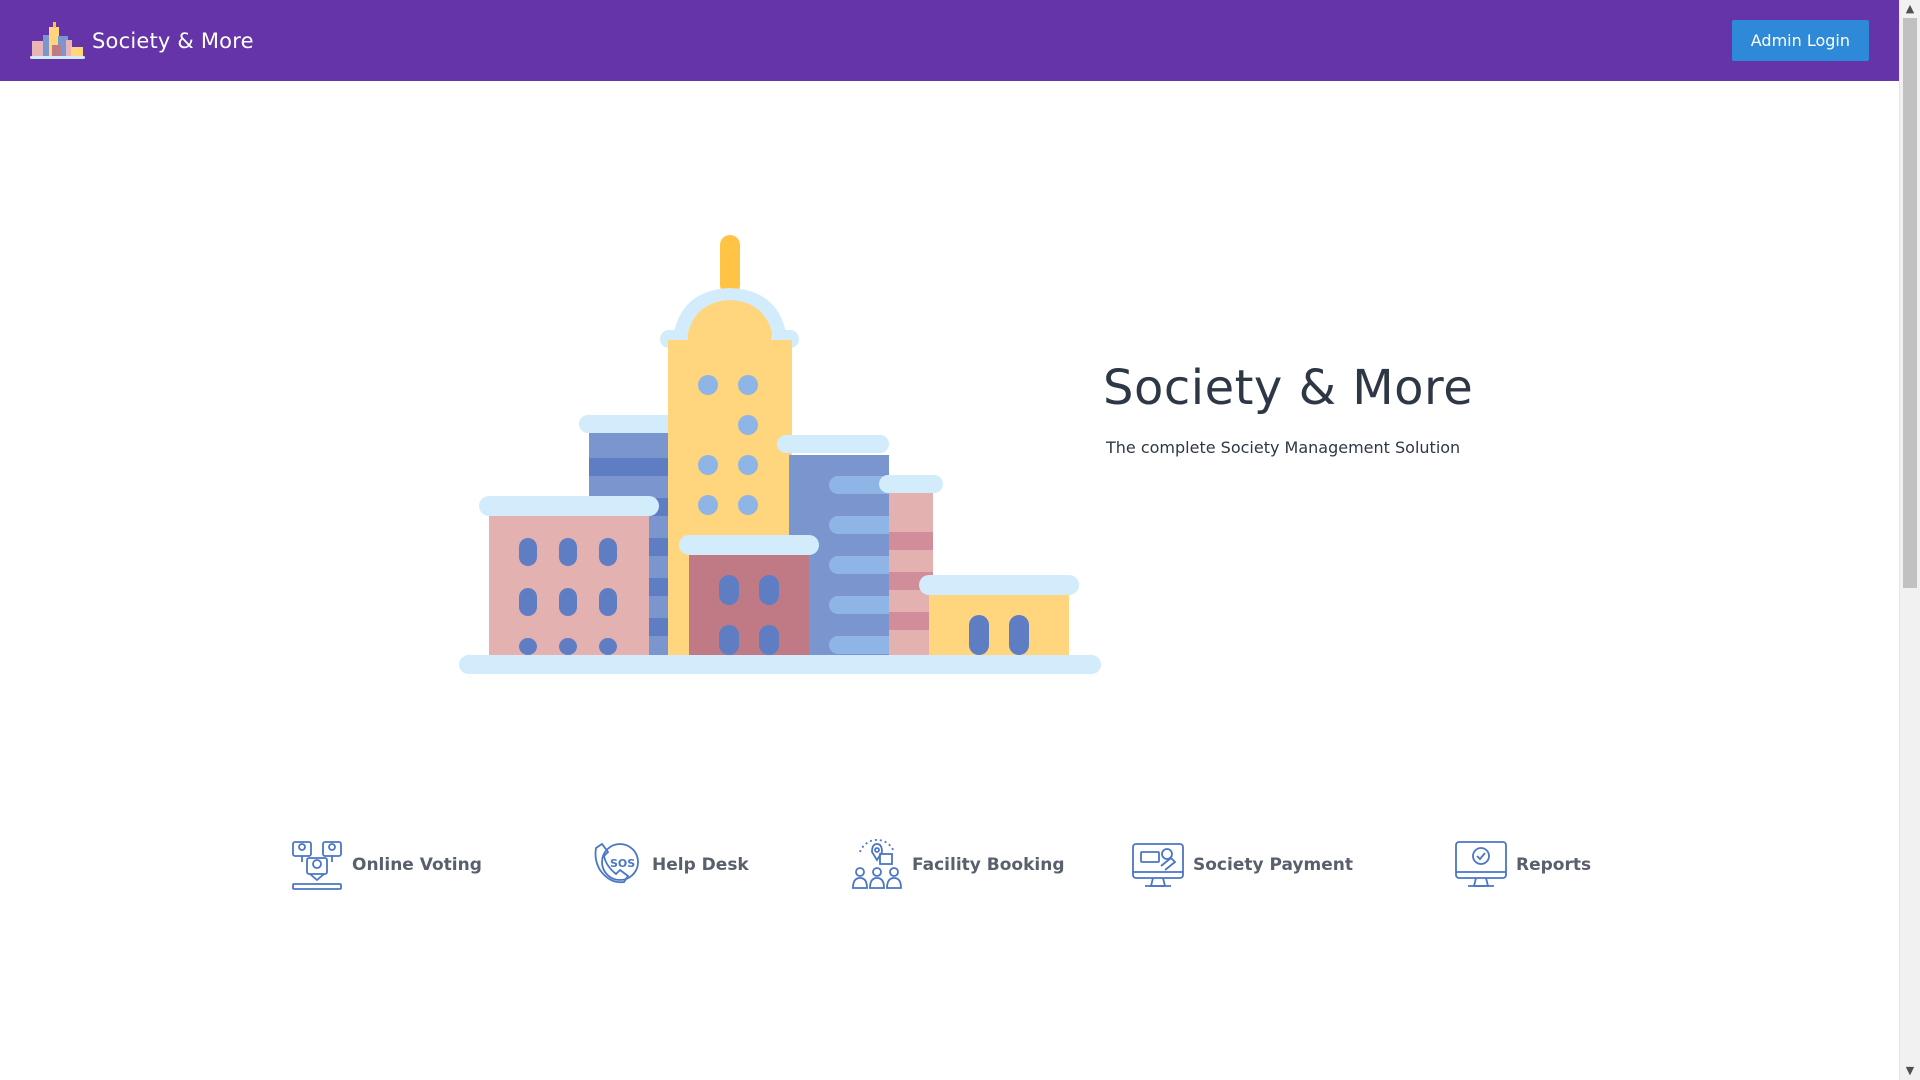 This screenshot has width=1920, height=1080. I want to click on feature-facility-booking: Facility Booking, so click(957, 865).